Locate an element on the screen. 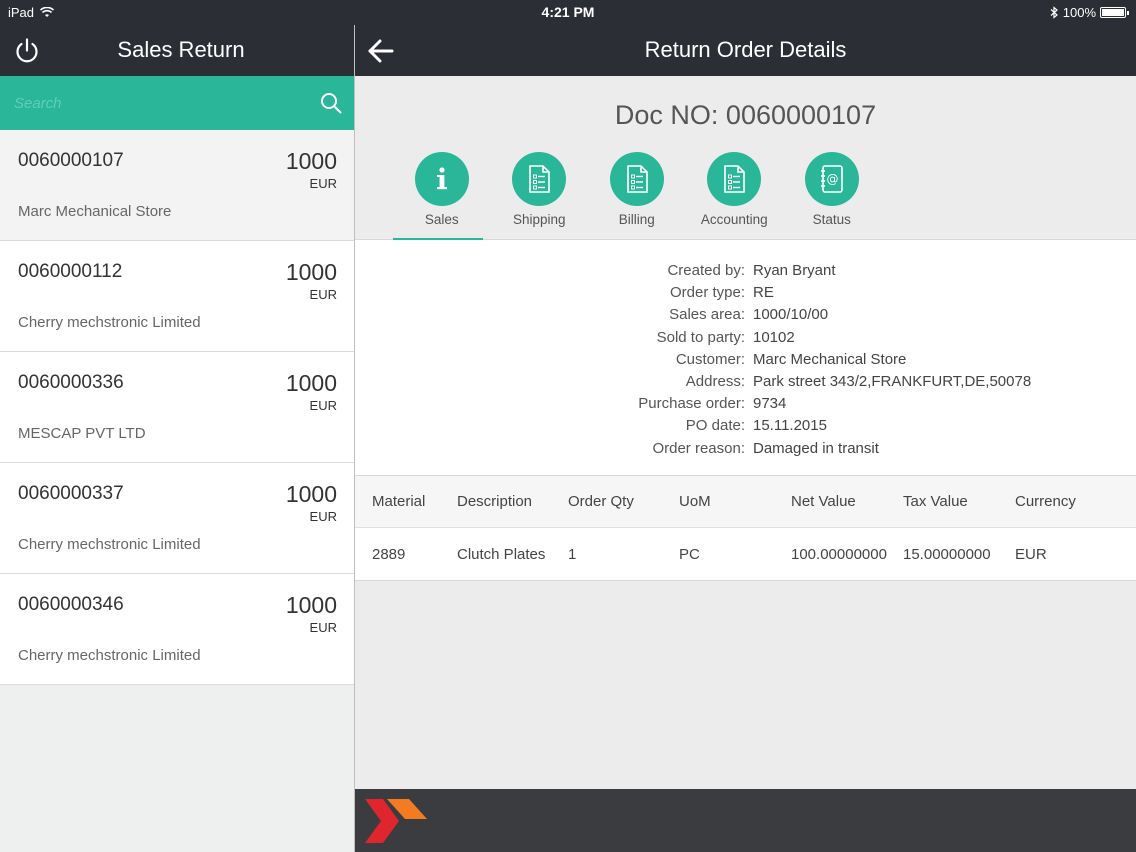 This screenshot has width=1136, height=852. tab-status: @ Status is located at coordinates (832, 196).